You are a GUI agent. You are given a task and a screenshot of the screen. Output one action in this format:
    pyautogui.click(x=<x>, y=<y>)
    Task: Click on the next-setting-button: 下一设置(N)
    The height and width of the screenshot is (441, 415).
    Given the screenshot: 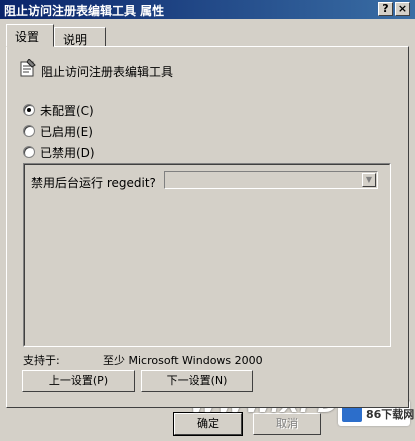 What is the action you would take?
    pyautogui.click(x=197, y=381)
    